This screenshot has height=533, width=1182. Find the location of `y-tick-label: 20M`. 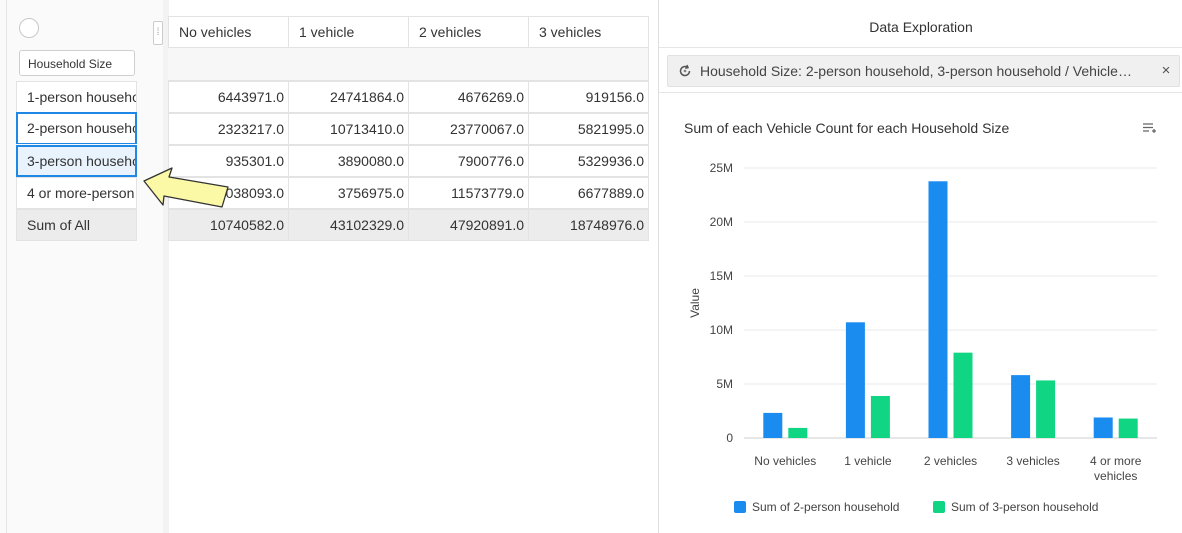

y-tick-label: 20M is located at coordinates (721, 222).